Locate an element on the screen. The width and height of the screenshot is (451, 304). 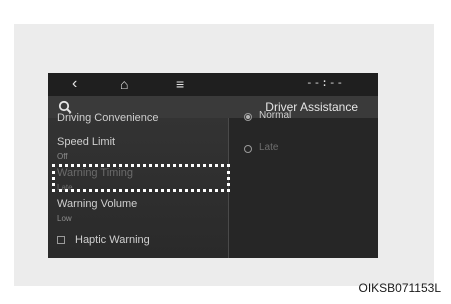
highlight-box is located at coordinates (141, 178).